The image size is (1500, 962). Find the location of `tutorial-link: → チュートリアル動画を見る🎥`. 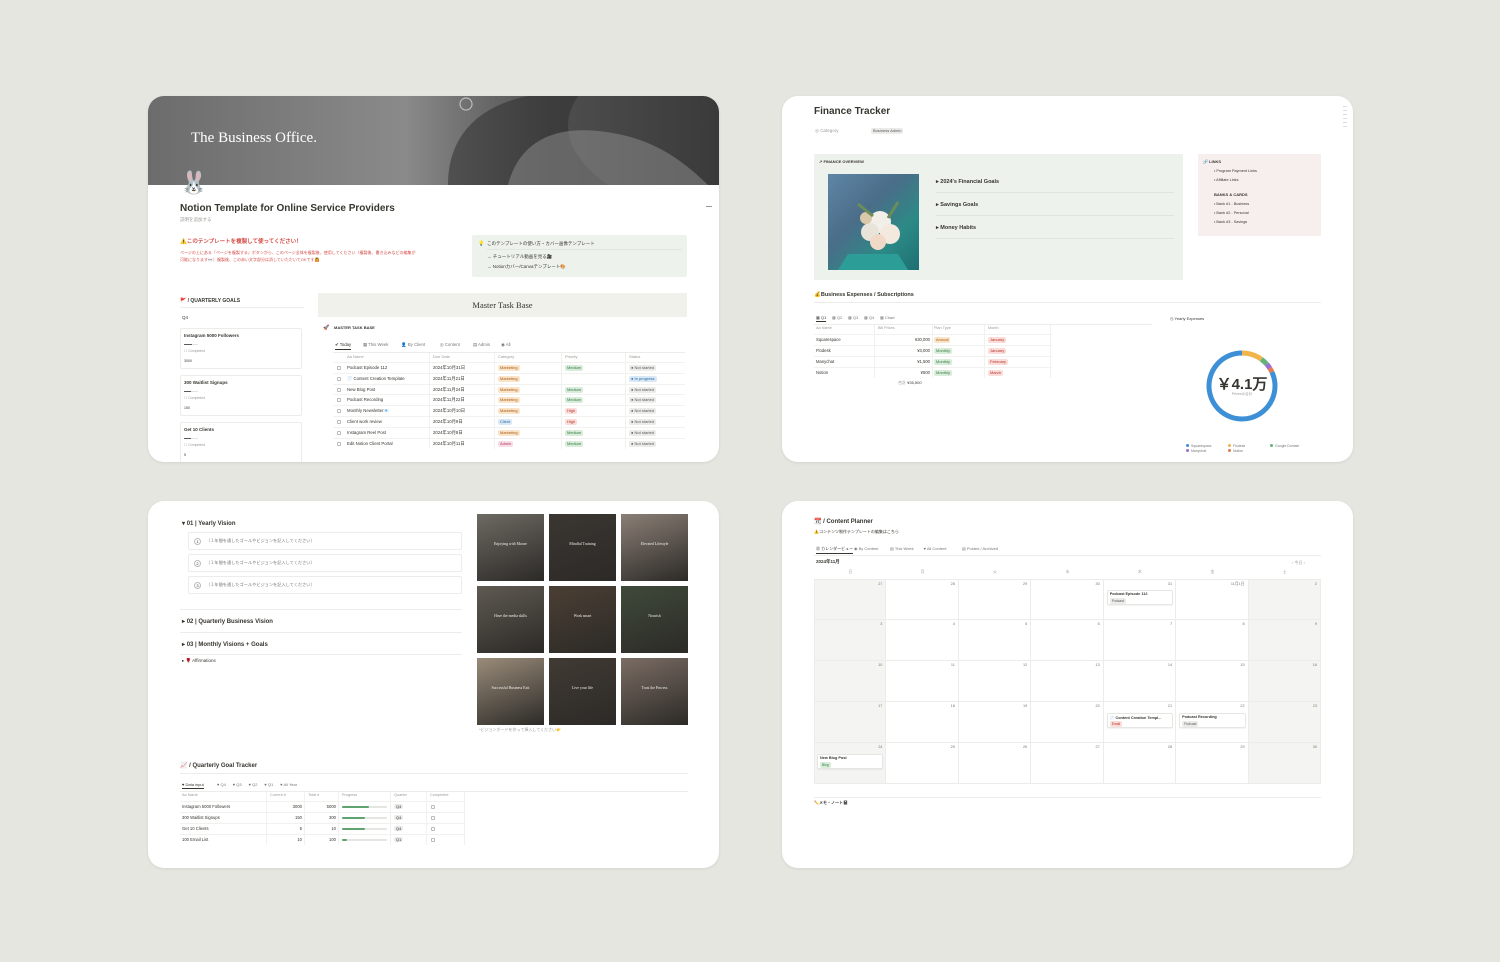

tutorial-link: → チュートリアル動画を見る🎥 is located at coordinates (519, 256).